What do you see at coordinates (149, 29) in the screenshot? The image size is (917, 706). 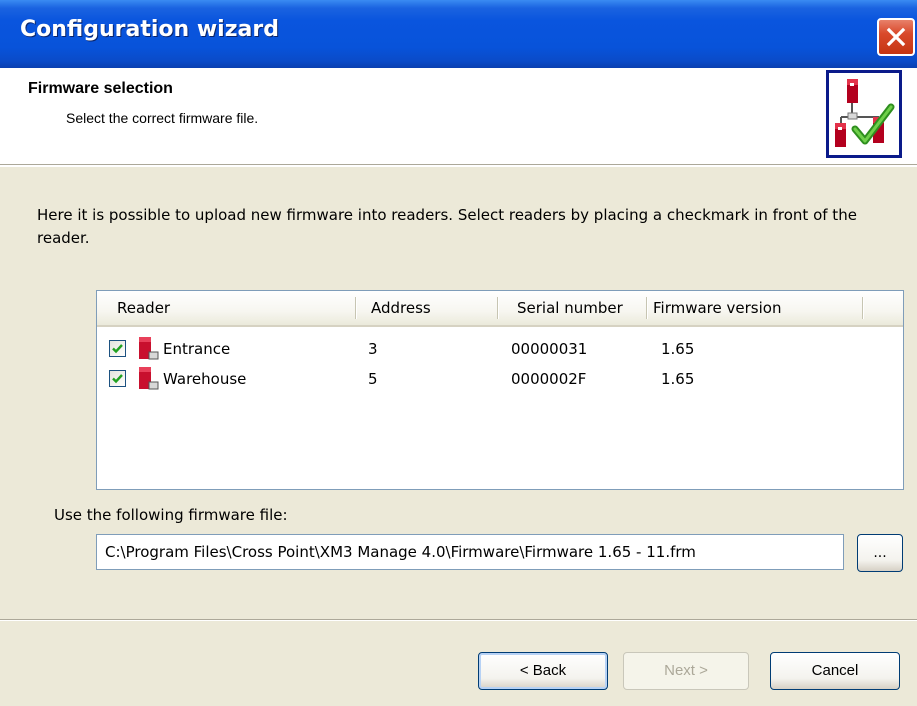 I see `window-title: Configuration wizard` at bounding box center [149, 29].